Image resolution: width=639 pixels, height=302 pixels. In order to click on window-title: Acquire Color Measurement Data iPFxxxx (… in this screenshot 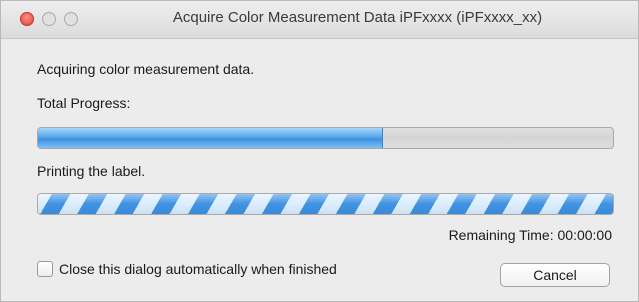, I will do `click(357, 17)`.